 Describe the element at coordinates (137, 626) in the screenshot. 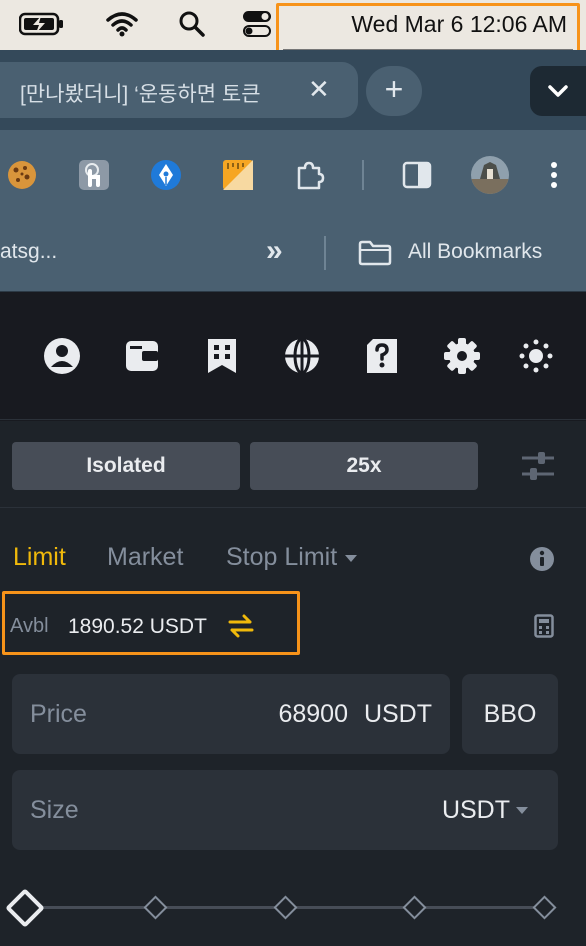

I see `available-balance-value: 1890.52 USDT` at that location.